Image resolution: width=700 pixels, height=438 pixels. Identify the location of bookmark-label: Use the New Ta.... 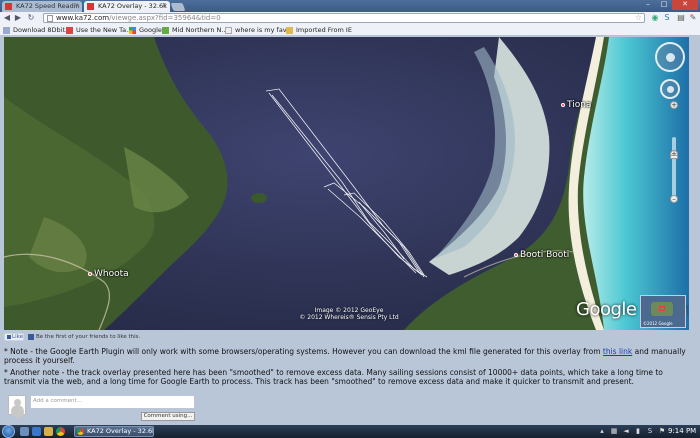
(104, 30).